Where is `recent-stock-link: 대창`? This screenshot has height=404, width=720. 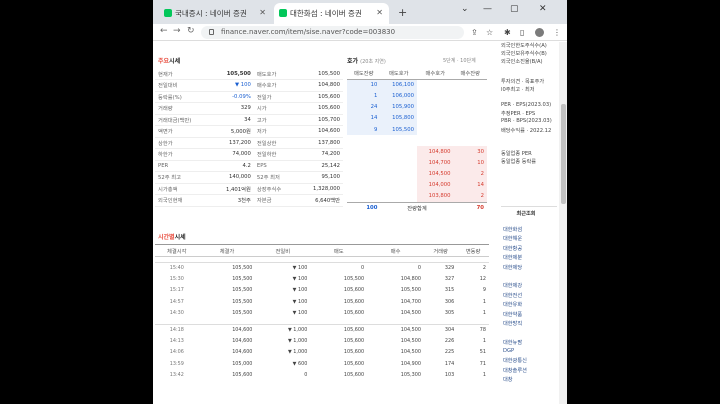 recent-stock-link: 대창 is located at coordinates (530, 380).